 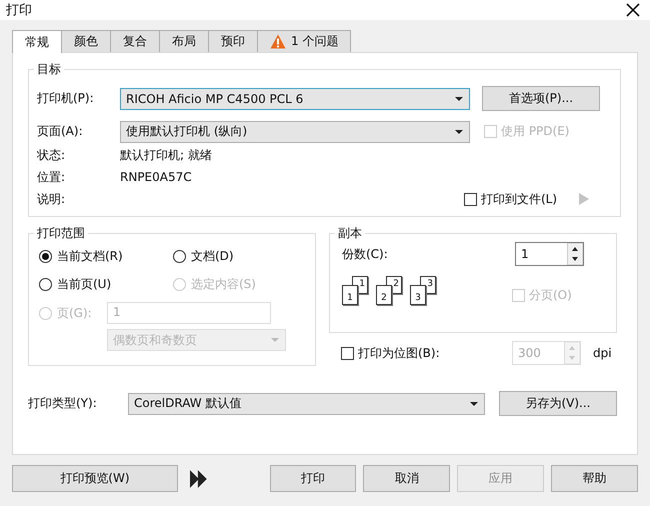 What do you see at coordinates (233, 41) in the screenshot?
I see `tab: 预印` at bounding box center [233, 41].